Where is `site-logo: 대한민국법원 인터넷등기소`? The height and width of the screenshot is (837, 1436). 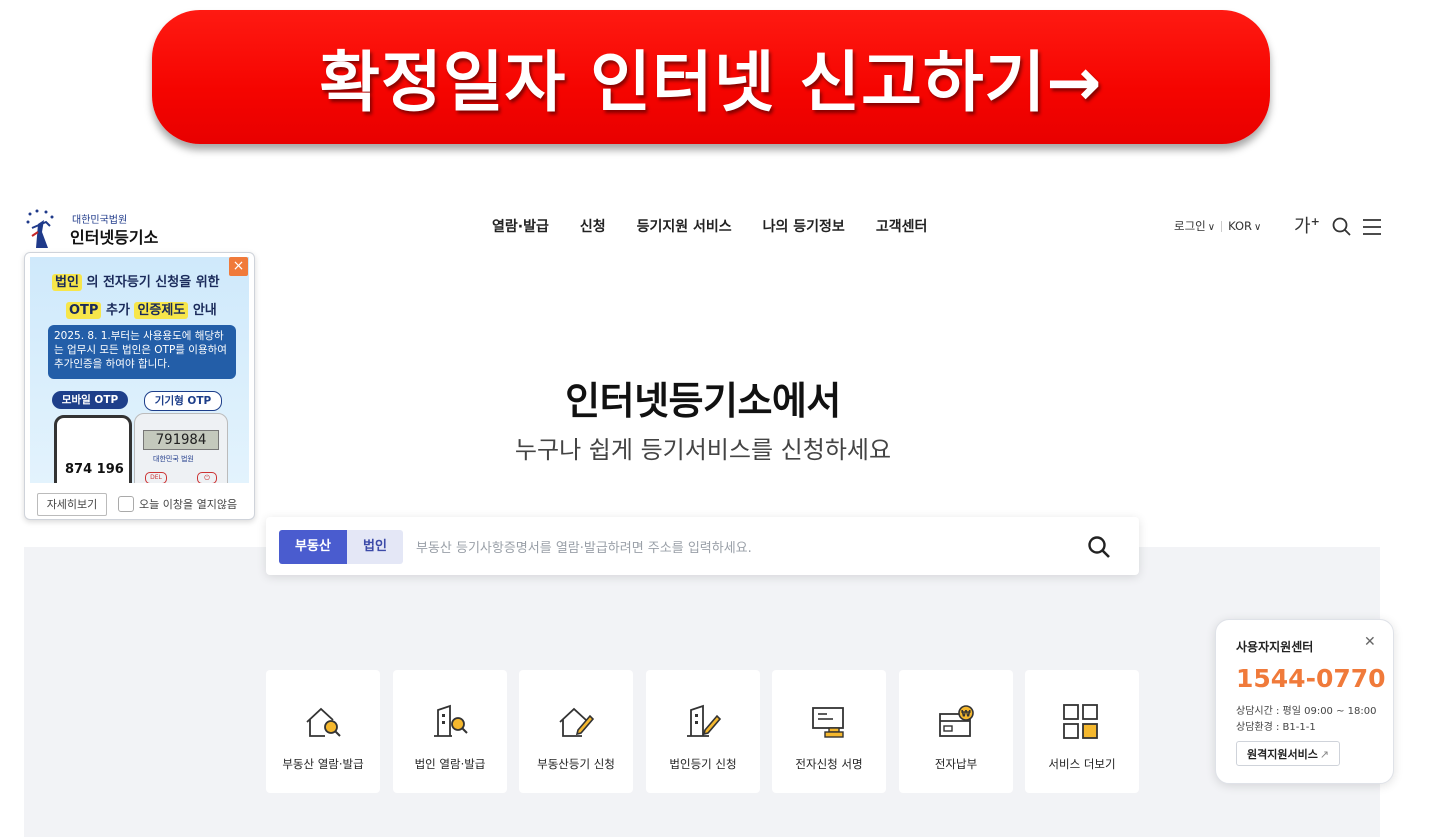 site-logo: 대한민국법원 인터넷등기소 is located at coordinates (99, 228).